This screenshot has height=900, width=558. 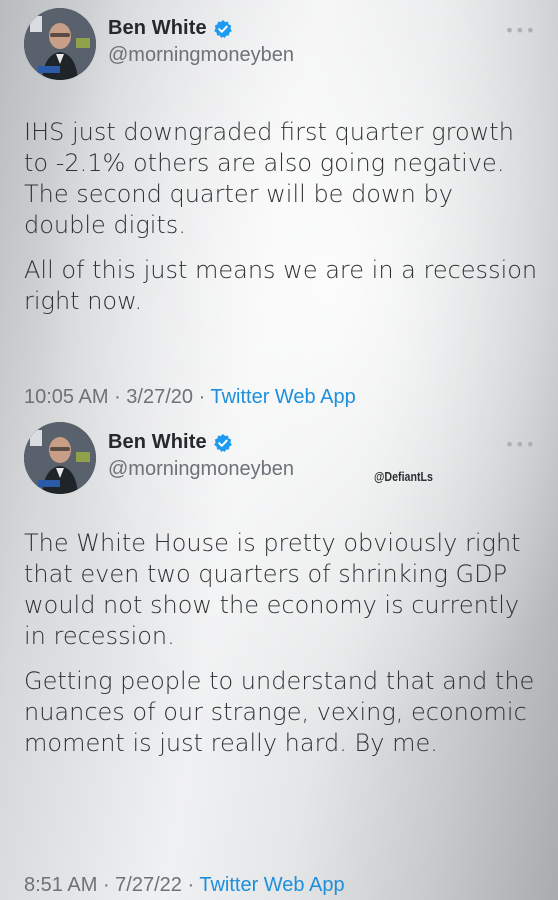 What do you see at coordinates (159, 397) in the screenshot?
I see `tweet-date: 3/27/20` at bounding box center [159, 397].